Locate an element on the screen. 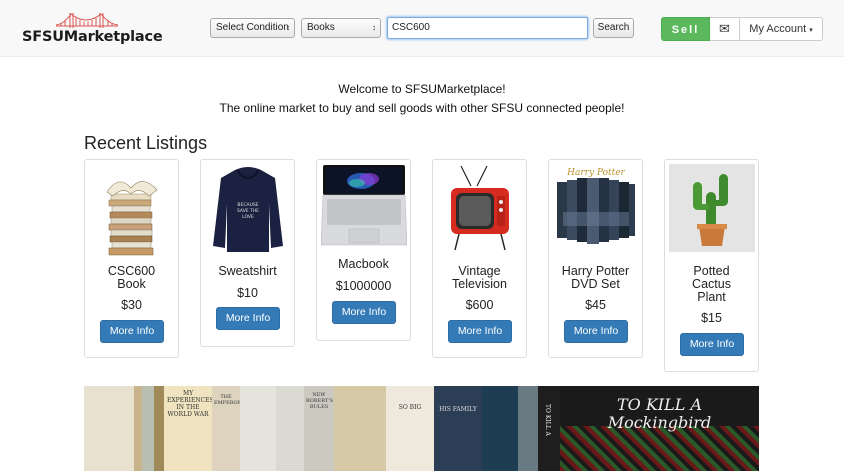 The width and height of the screenshot is (844, 471). svg-text: LOVE is located at coordinates (248, 217).